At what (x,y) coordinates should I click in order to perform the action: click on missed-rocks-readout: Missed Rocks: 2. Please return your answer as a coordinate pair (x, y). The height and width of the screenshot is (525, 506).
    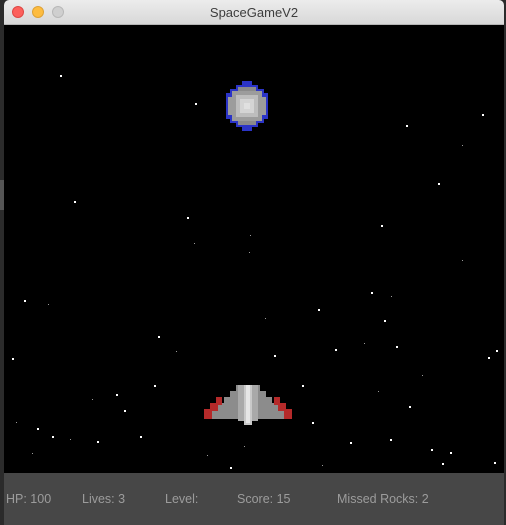
    Looking at the image, I should click on (383, 499).